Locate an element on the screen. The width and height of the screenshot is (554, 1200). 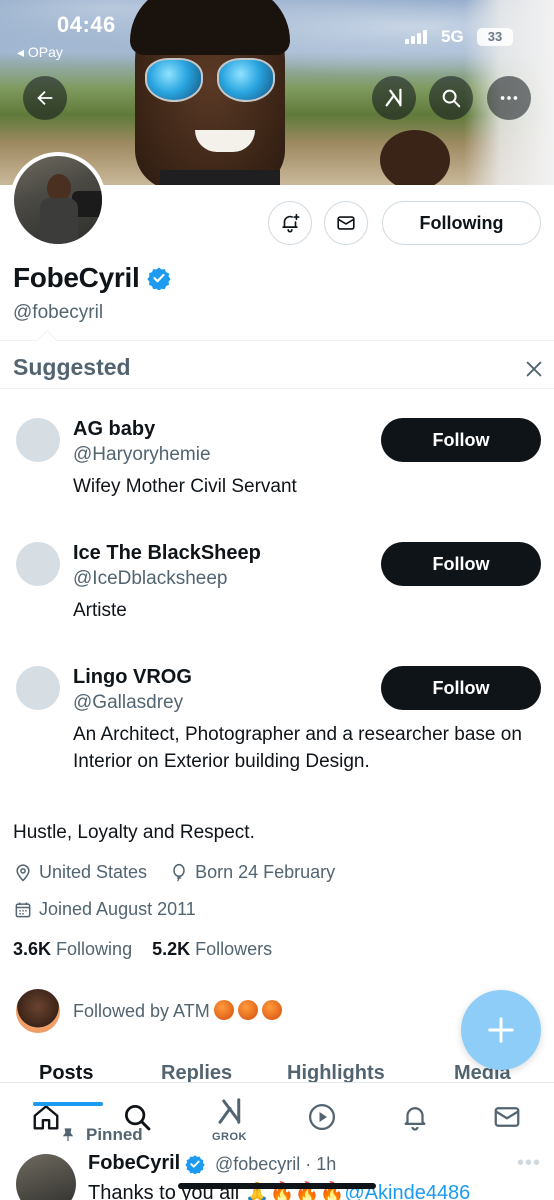
nav-messages is located at coordinates (507, 1117).